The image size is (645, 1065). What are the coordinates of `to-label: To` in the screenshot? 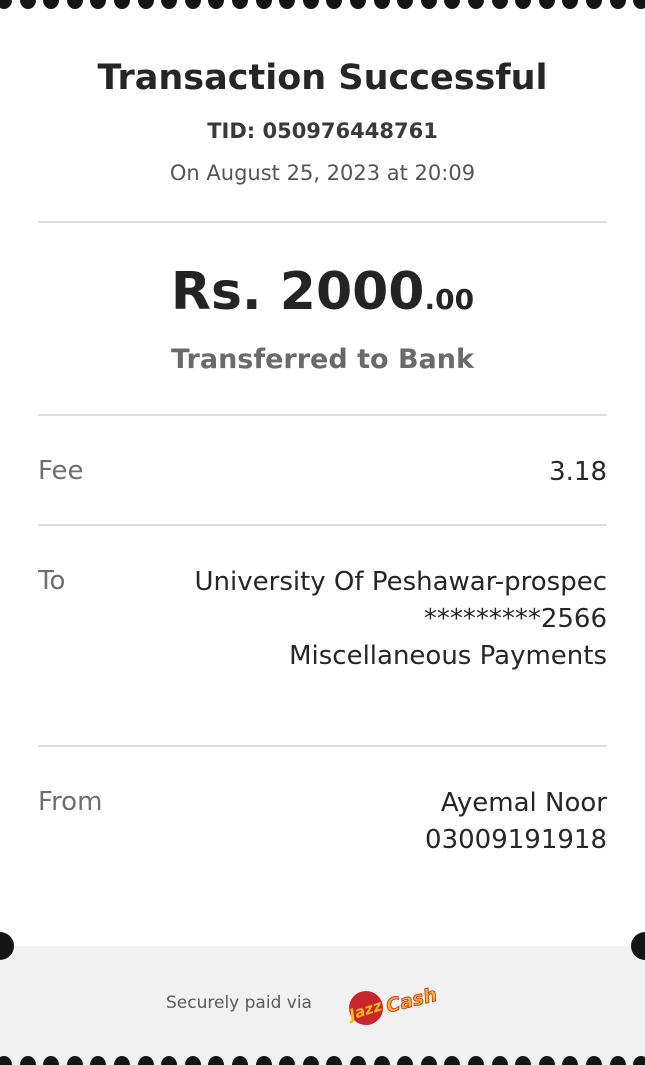 It's located at (52, 581).